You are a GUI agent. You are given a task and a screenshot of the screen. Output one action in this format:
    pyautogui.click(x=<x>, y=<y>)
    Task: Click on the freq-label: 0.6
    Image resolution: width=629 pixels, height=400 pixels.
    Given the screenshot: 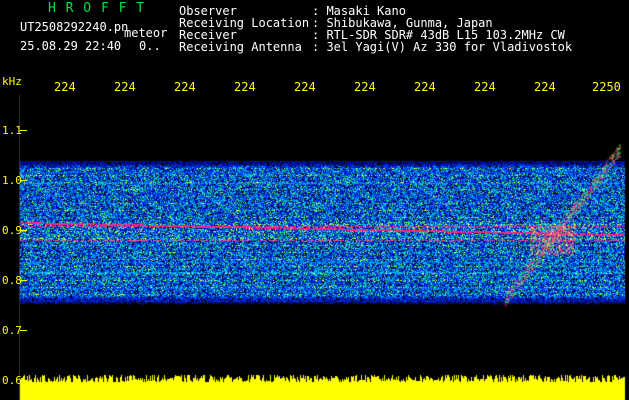 What is the action you would take?
    pyautogui.click(x=12, y=380)
    